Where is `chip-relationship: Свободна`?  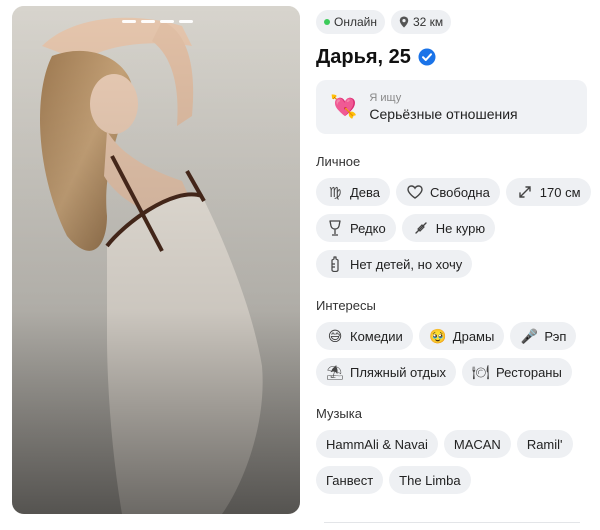 chip-relationship: Свободна is located at coordinates (448, 192).